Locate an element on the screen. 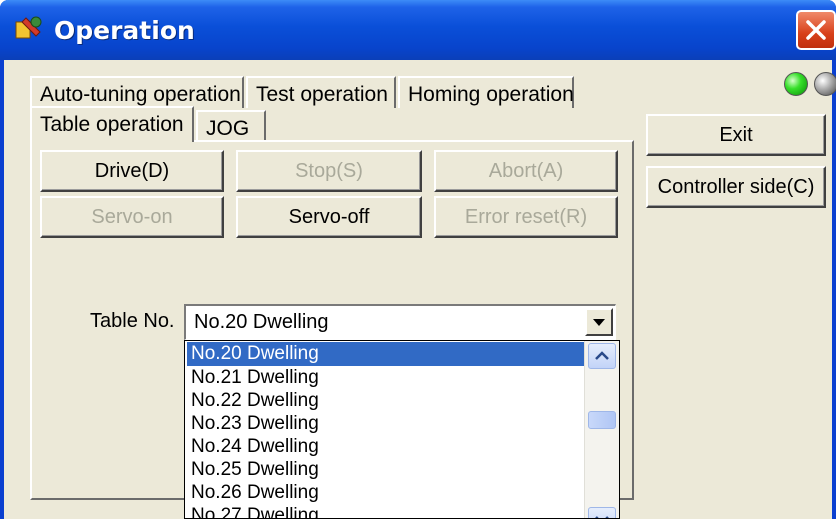  stop-button: Stop(S) is located at coordinates (329, 171).